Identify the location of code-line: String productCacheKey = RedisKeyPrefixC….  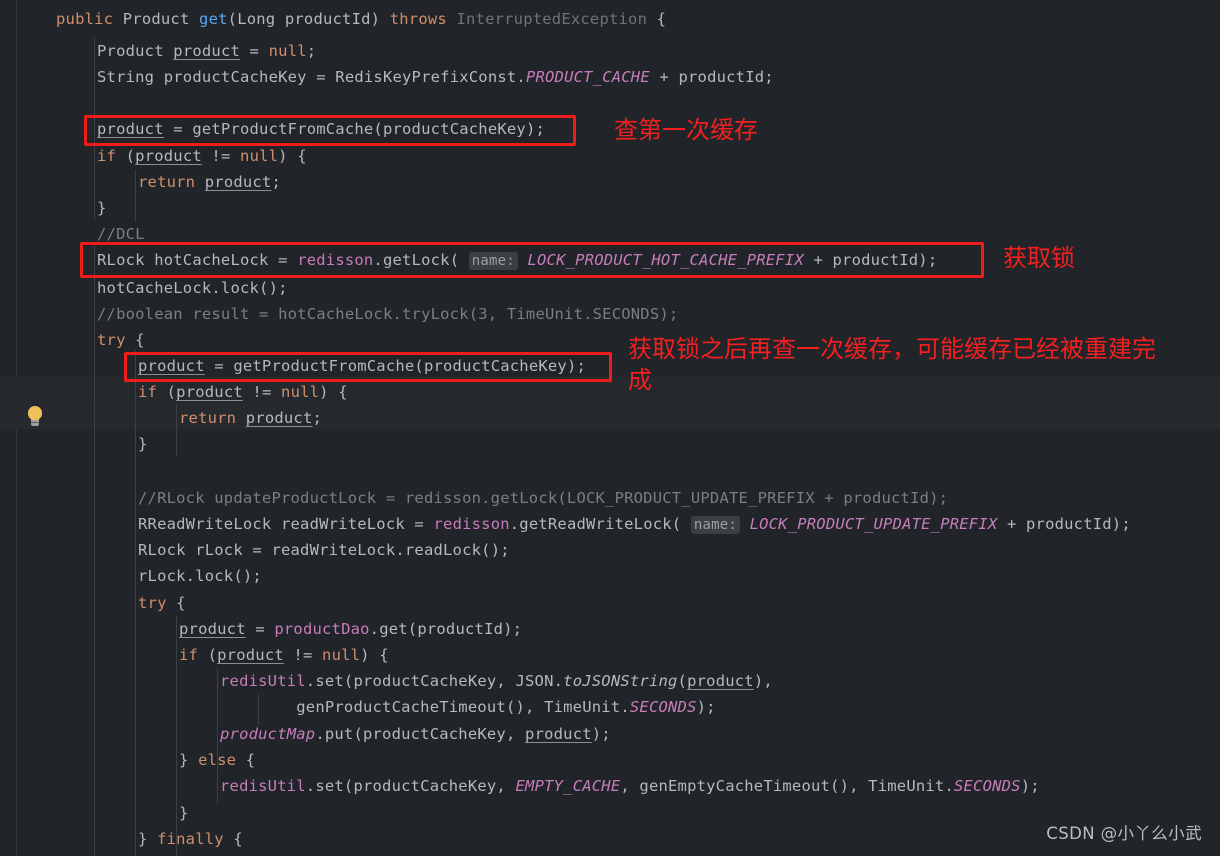
(435, 77).